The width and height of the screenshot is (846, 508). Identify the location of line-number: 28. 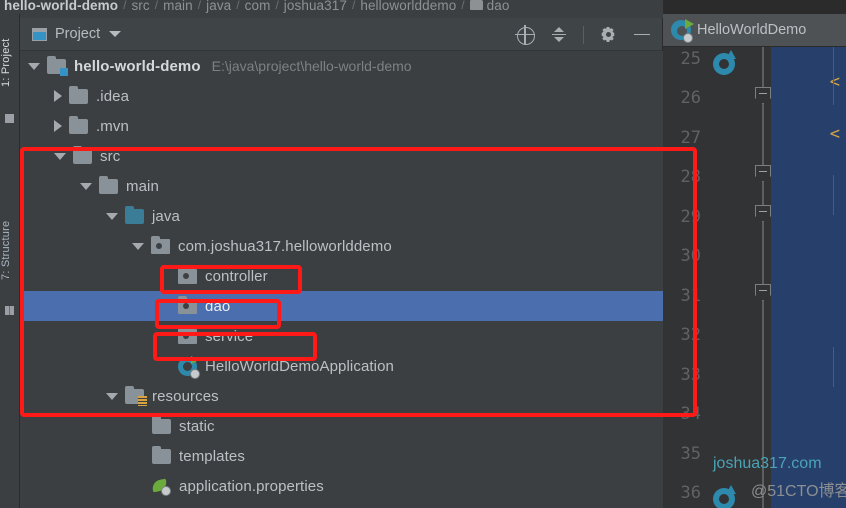
(690, 177).